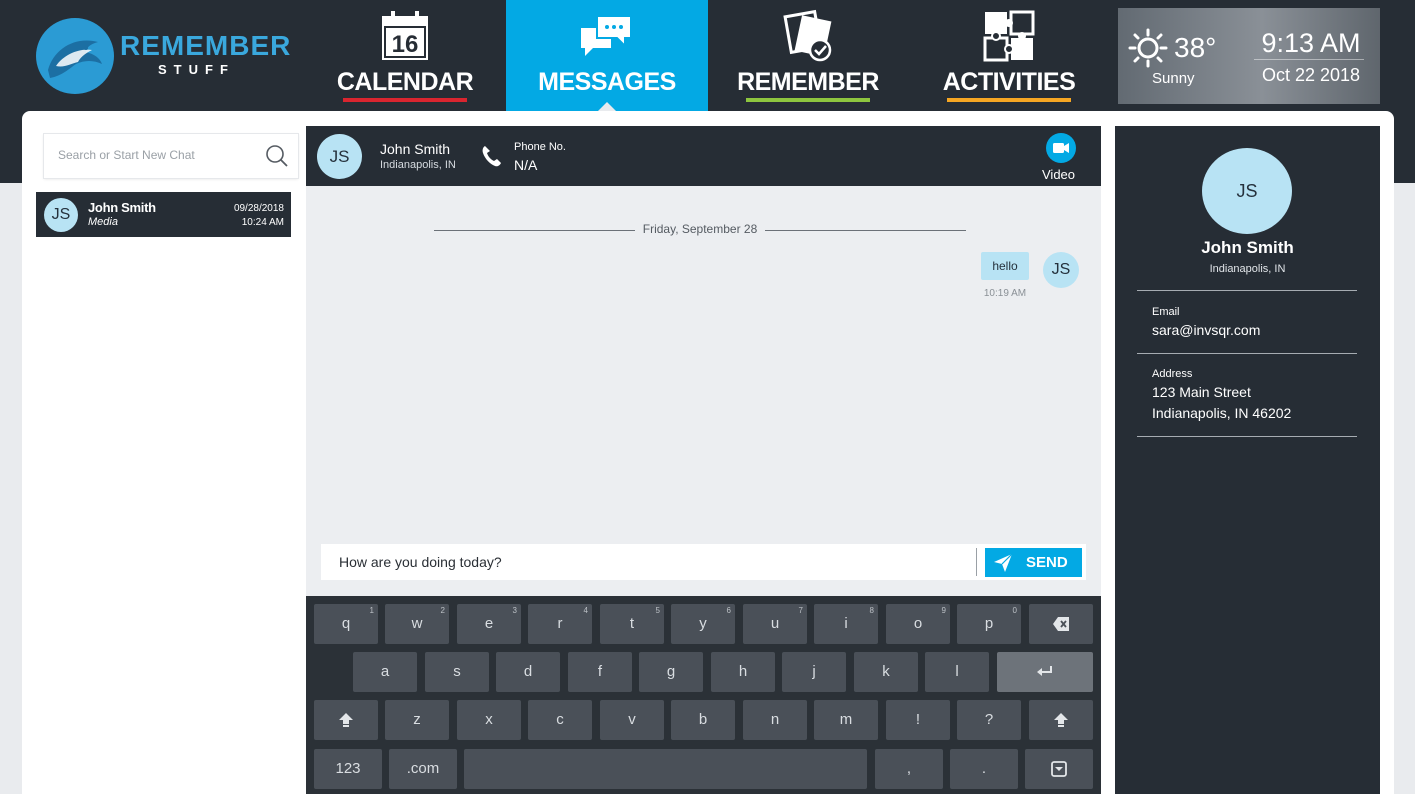 The height and width of the screenshot is (794, 1415). I want to click on message-composer: How are you doing today? SEND, so click(703, 562).